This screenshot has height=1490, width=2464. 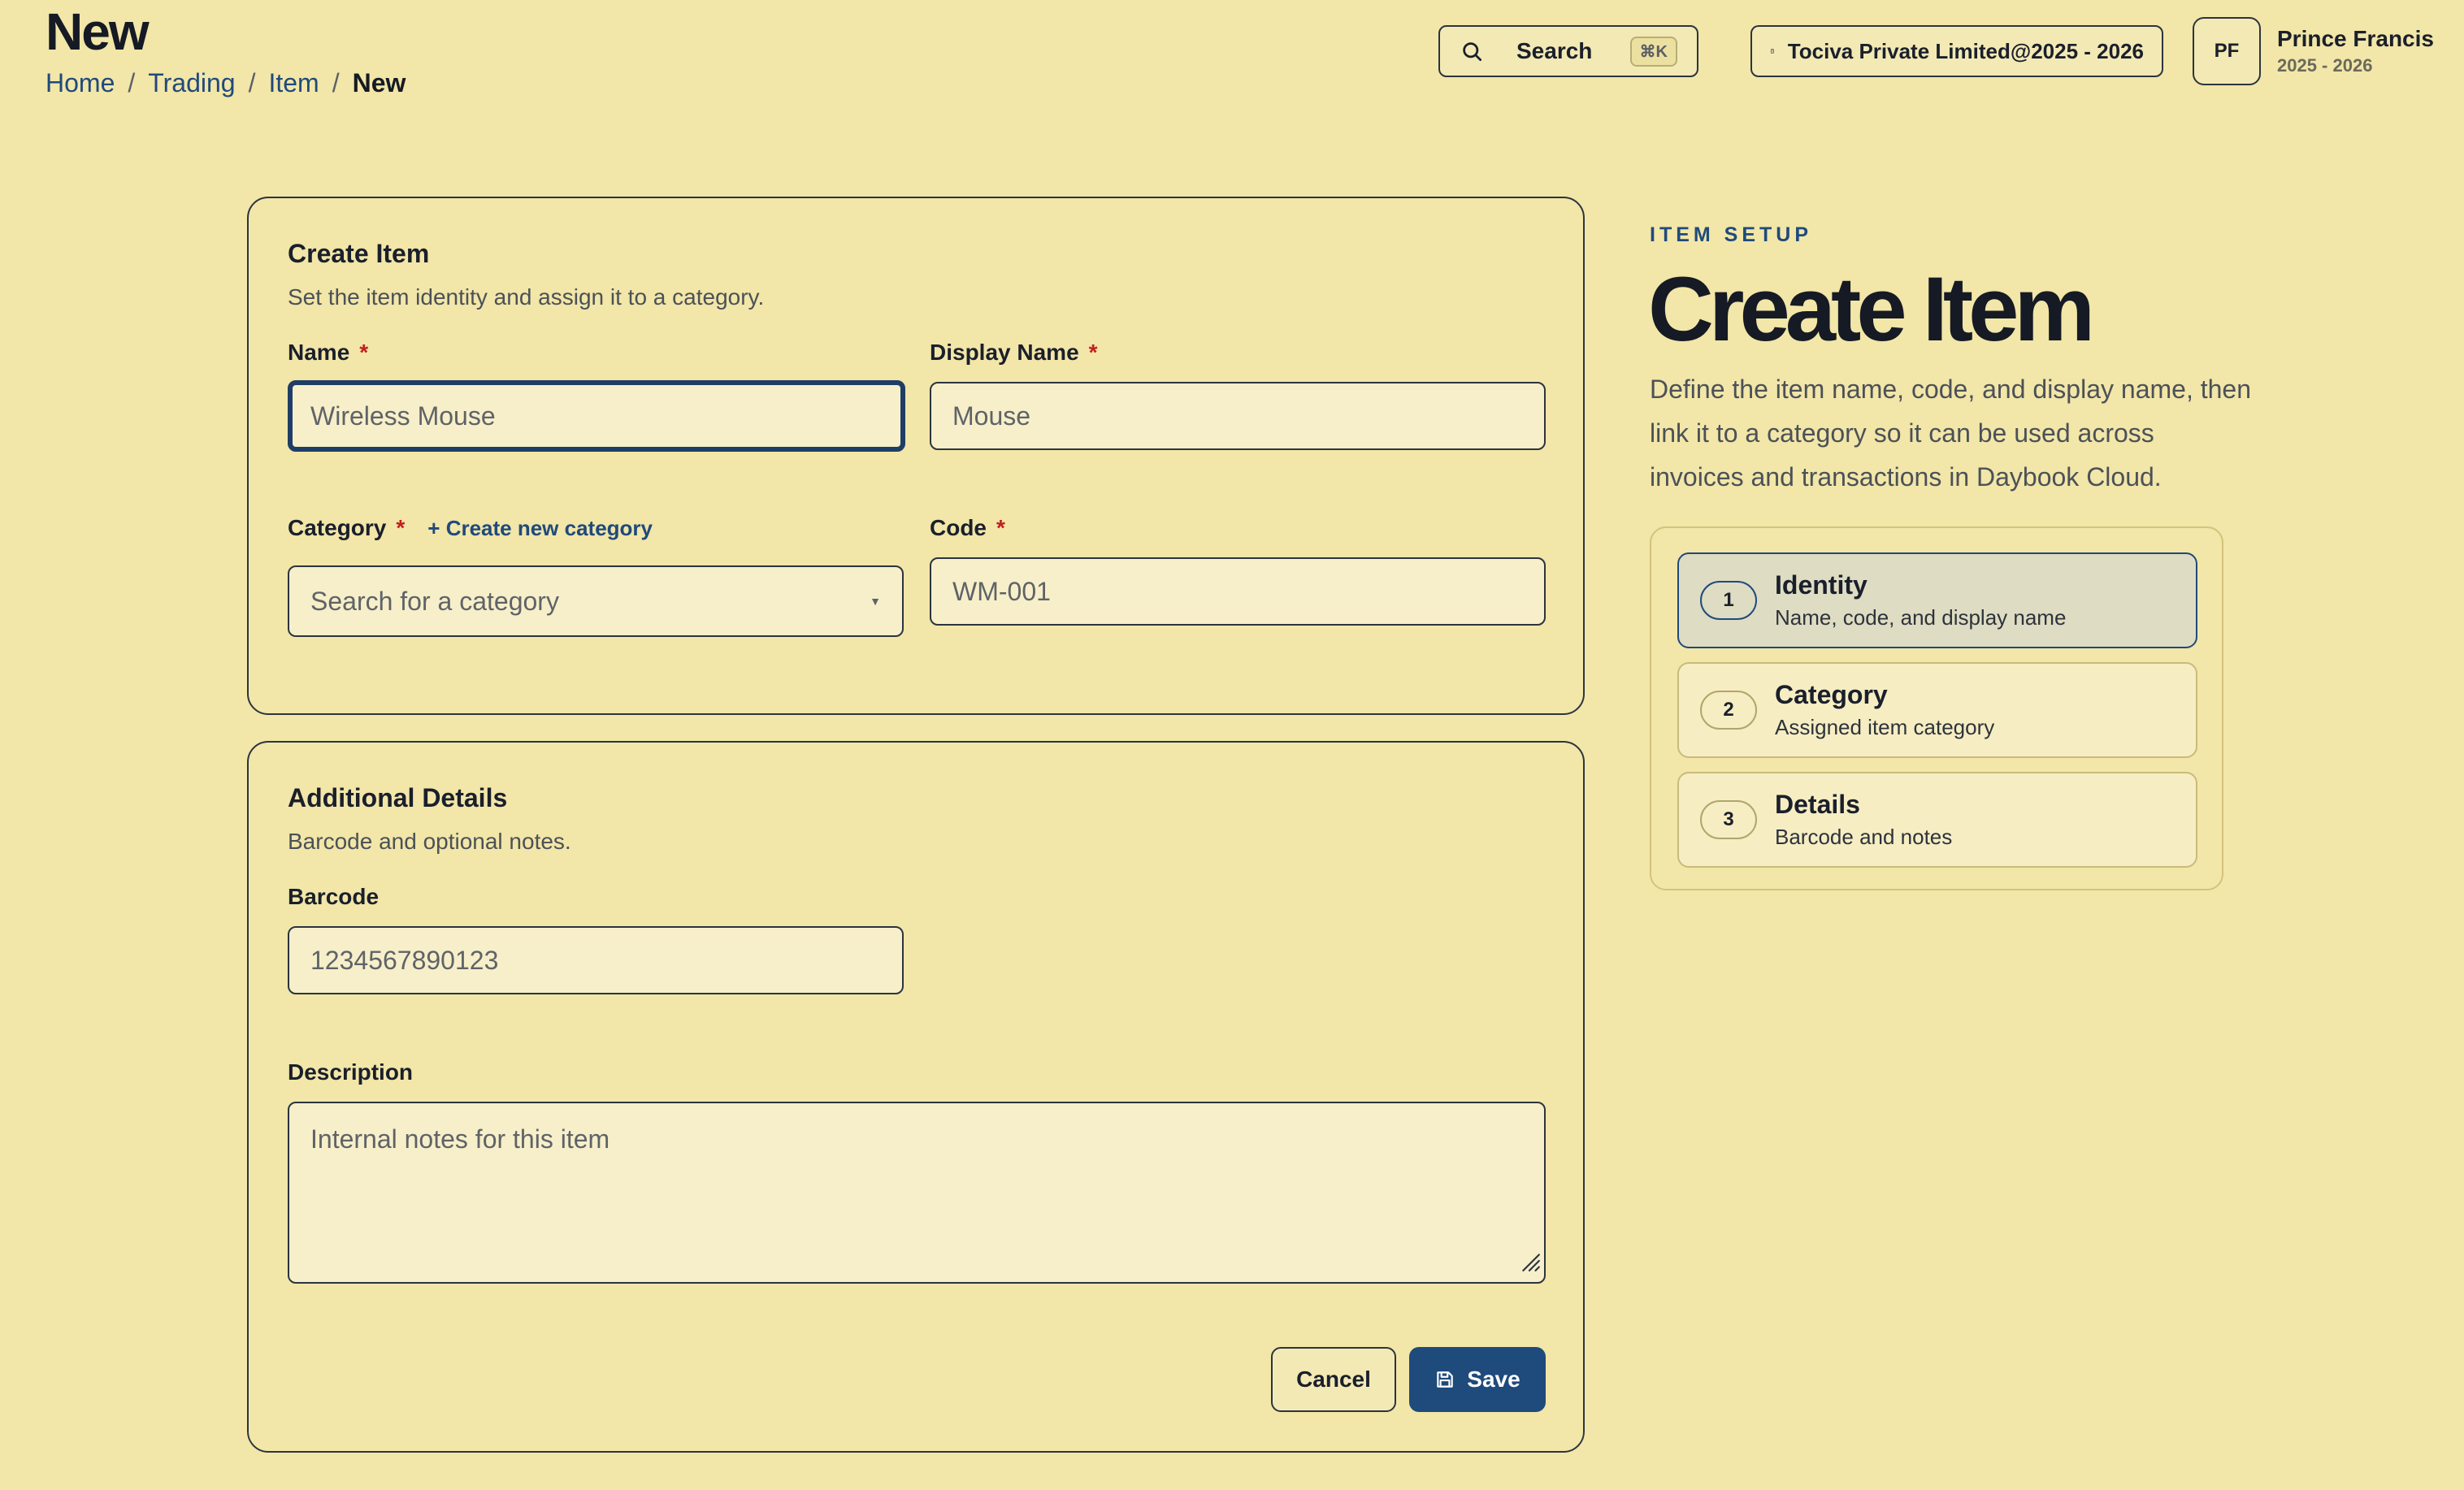 What do you see at coordinates (1530, 1261) in the screenshot?
I see `resize-grip-icon` at bounding box center [1530, 1261].